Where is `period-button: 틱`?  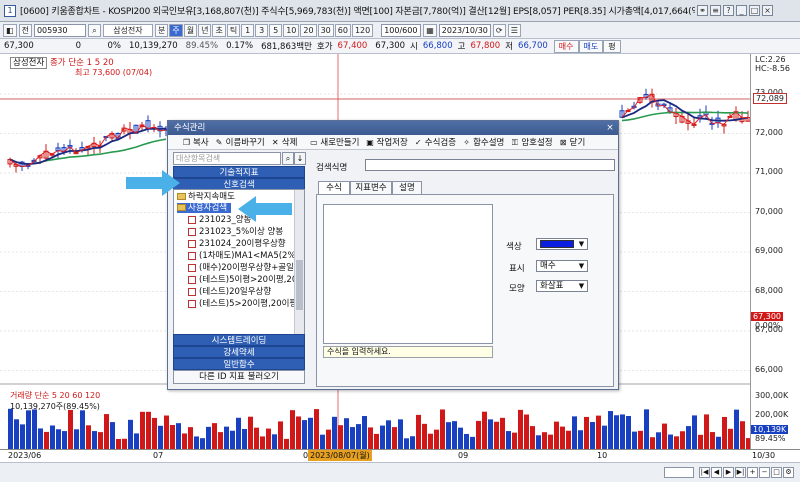 period-button: 틱 is located at coordinates (233, 30).